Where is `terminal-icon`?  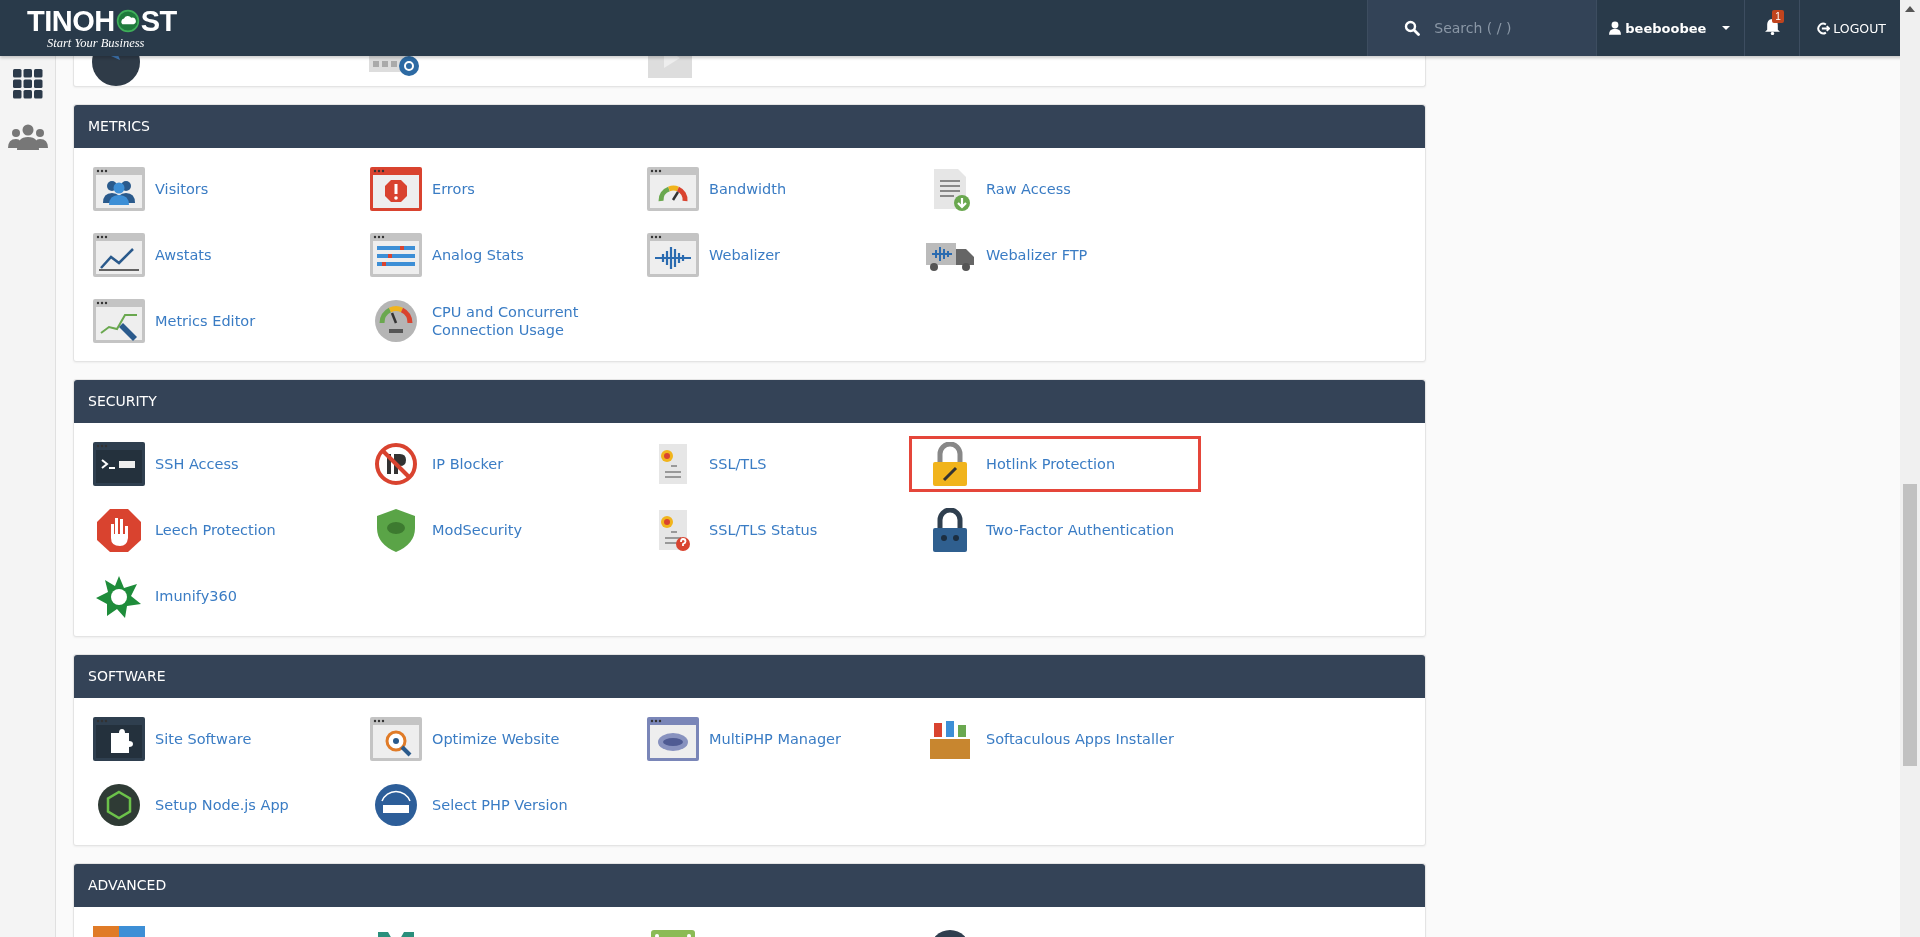
terminal-icon is located at coordinates (119, 464).